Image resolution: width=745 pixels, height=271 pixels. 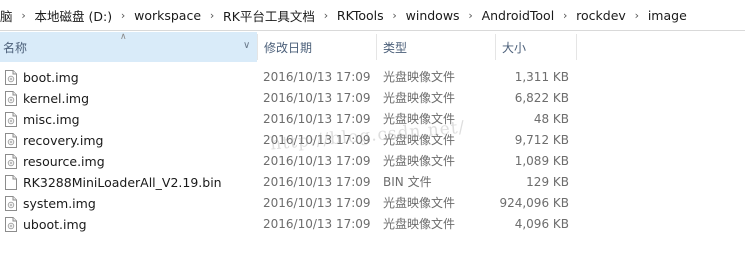 I want to click on file-name: boot.img, so click(x=51, y=77).